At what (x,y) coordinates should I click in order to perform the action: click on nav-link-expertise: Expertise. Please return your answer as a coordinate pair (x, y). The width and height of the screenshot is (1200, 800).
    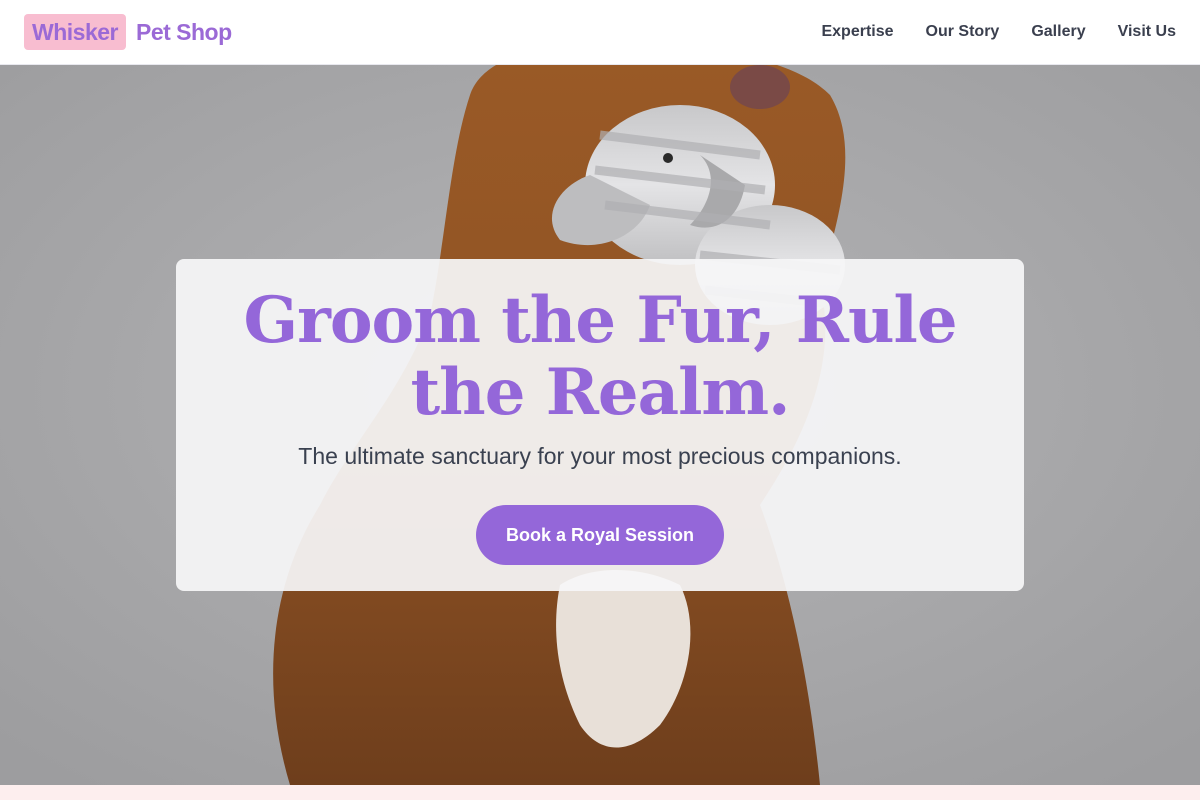
    Looking at the image, I should click on (857, 32).